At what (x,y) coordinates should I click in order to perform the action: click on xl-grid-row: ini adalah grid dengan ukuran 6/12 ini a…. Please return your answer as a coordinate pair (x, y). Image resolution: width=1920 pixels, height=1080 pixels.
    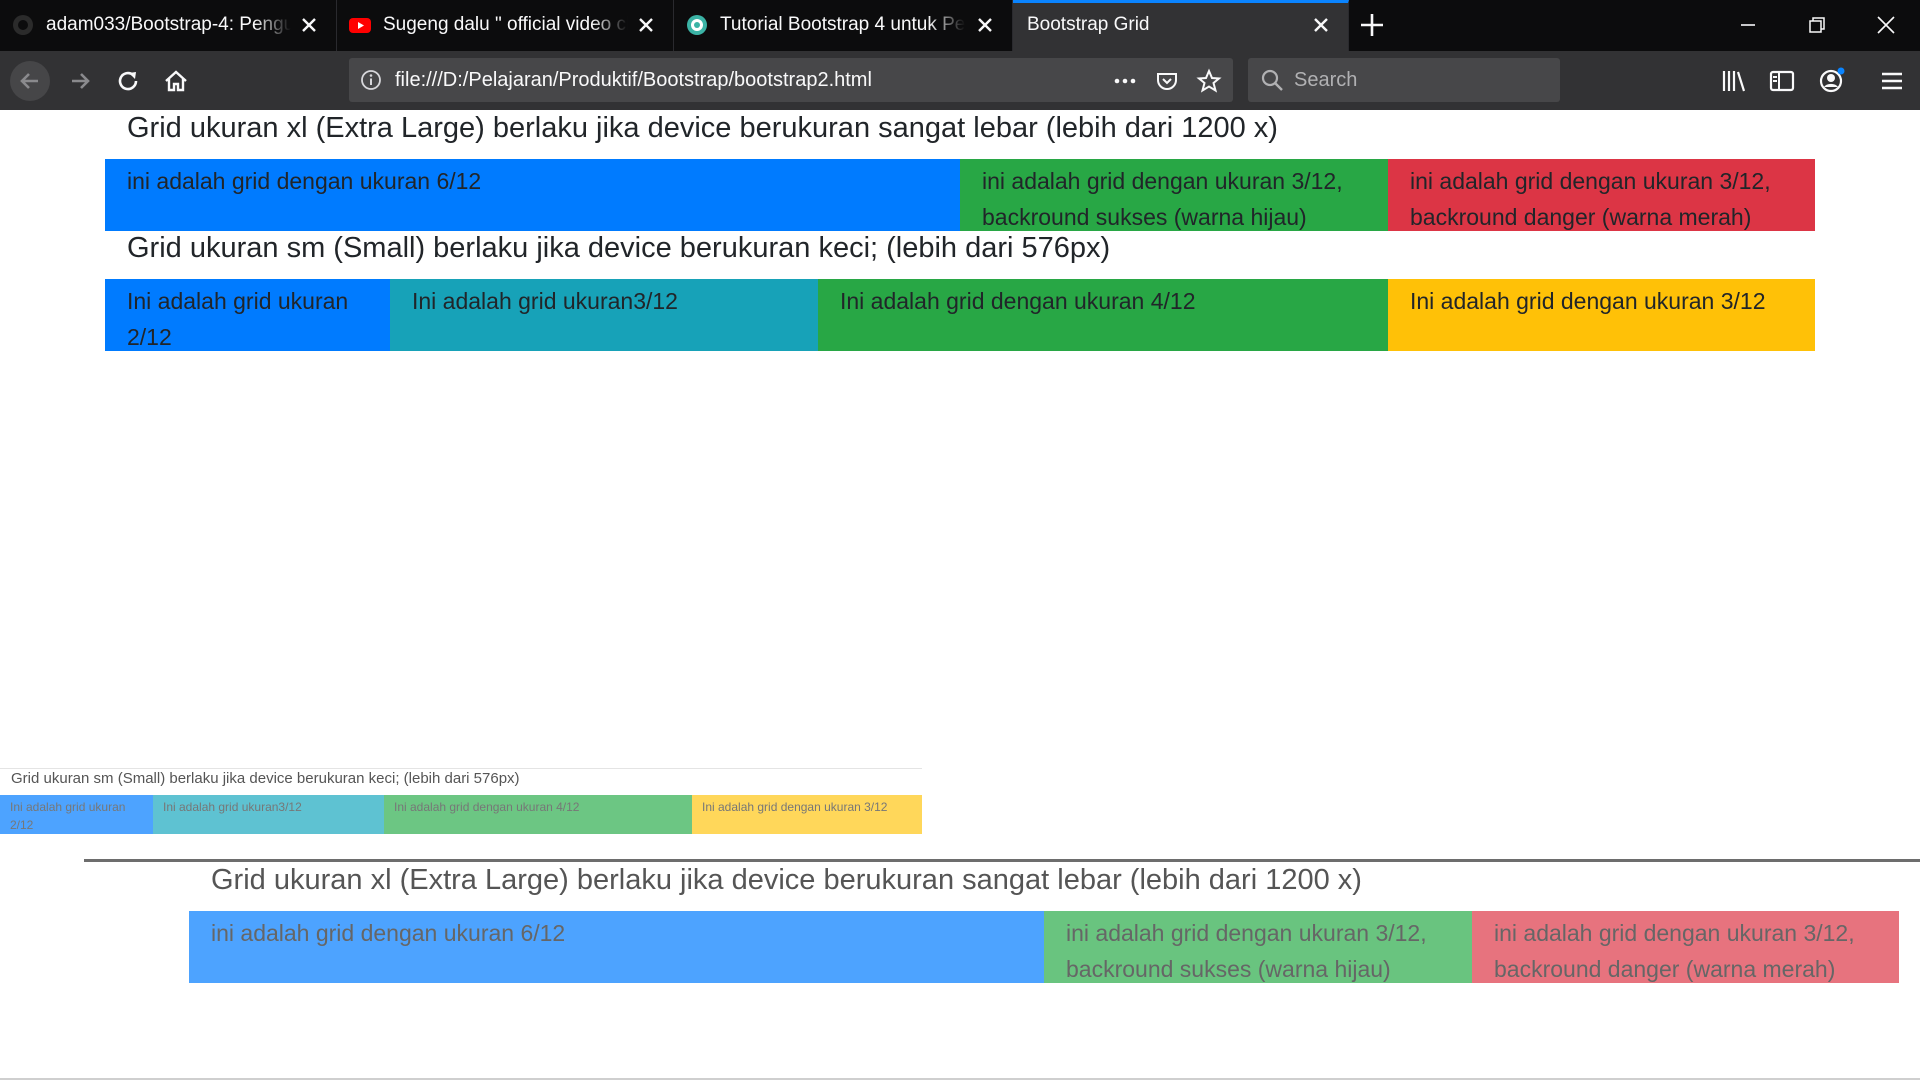
    Looking at the image, I should click on (960, 195).